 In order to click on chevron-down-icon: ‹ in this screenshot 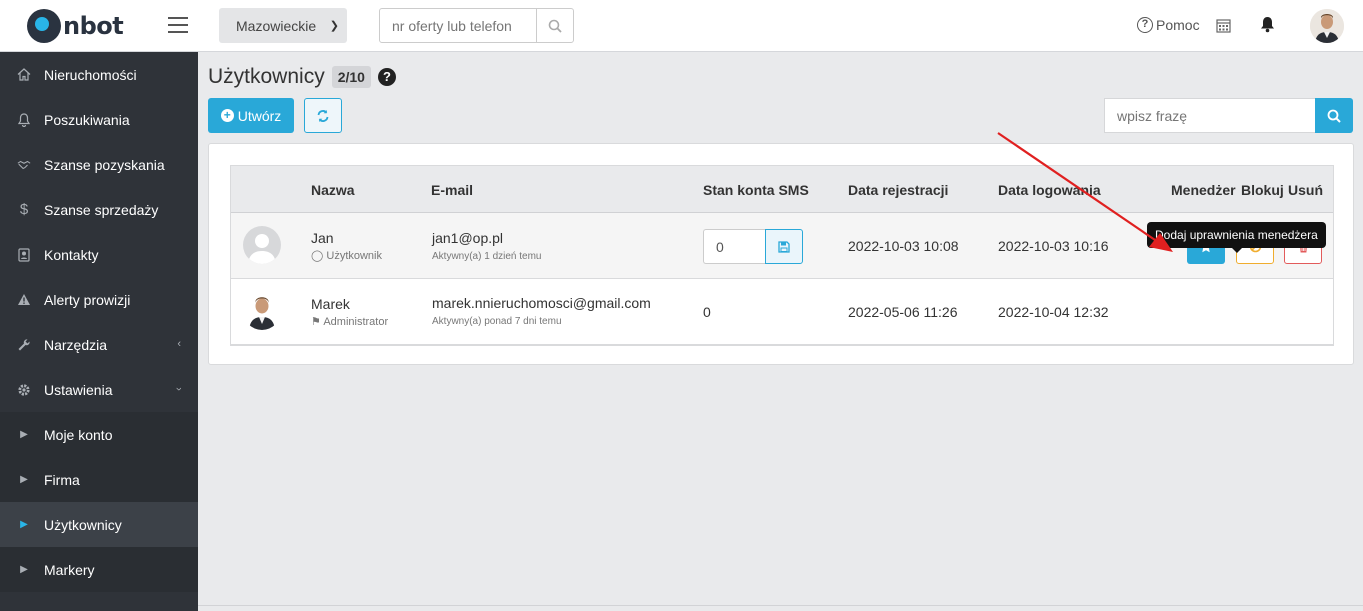, I will do `click(179, 389)`.